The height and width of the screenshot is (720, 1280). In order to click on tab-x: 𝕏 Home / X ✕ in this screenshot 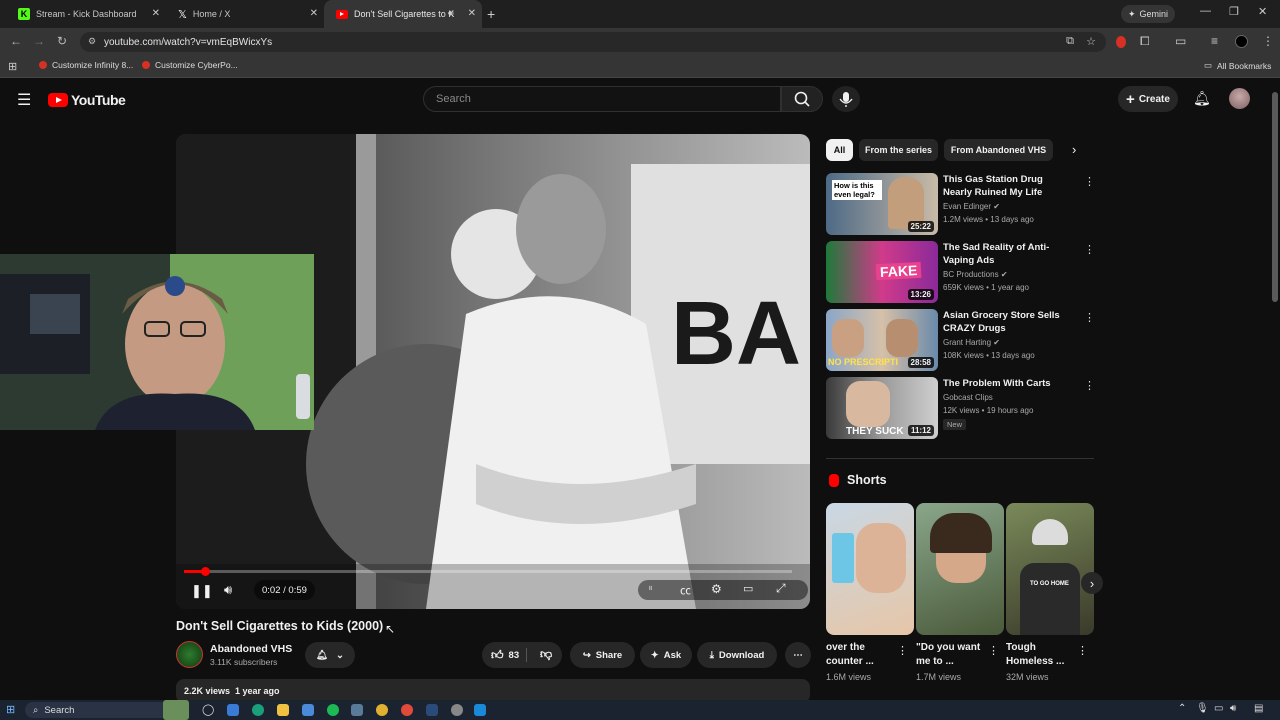, I will do `click(245, 14)`.